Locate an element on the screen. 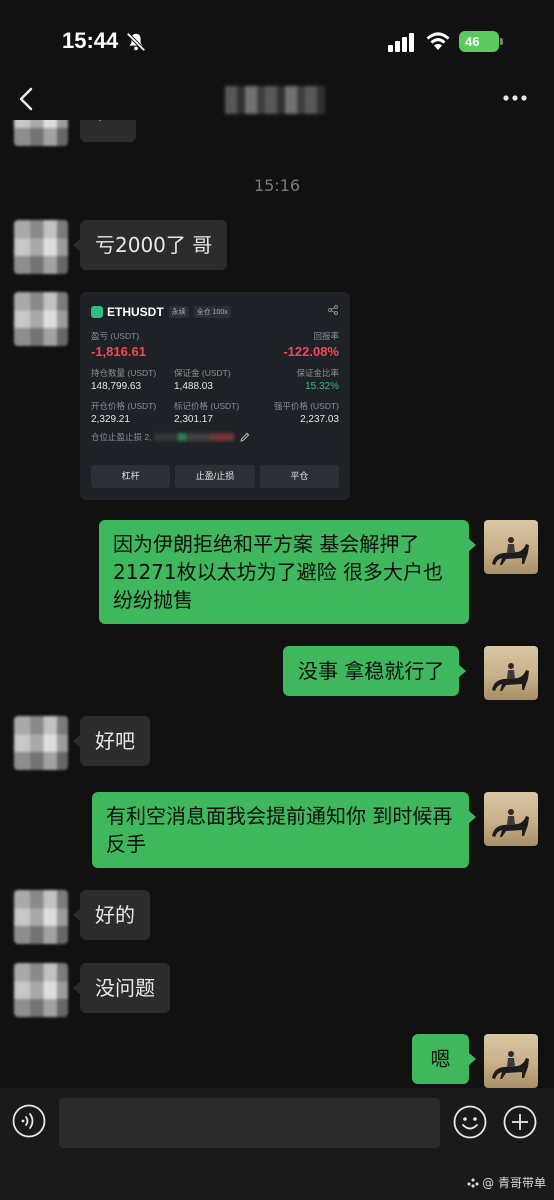 This screenshot has width=554, height=1200. chat-header is located at coordinates (277, 100).